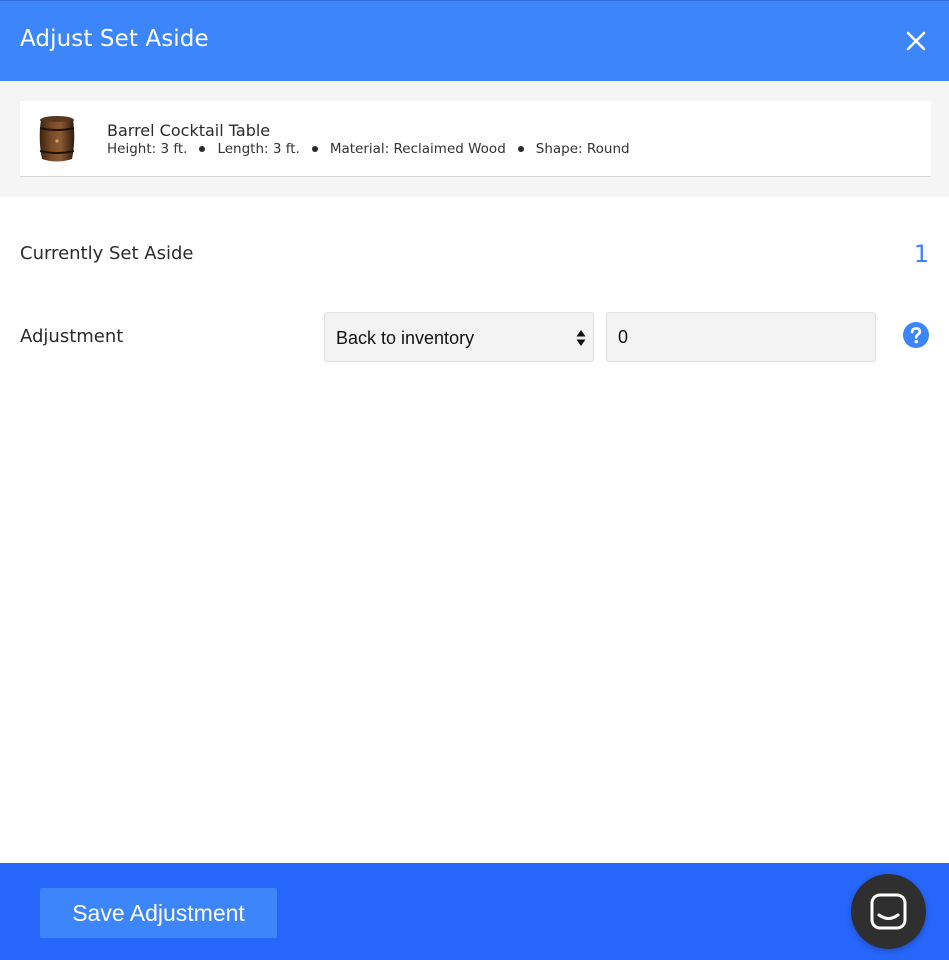 The height and width of the screenshot is (960, 949). Describe the element at coordinates (147, 149) in the screenshot. I see `spec-height: Height: 3 ft.` at that location.